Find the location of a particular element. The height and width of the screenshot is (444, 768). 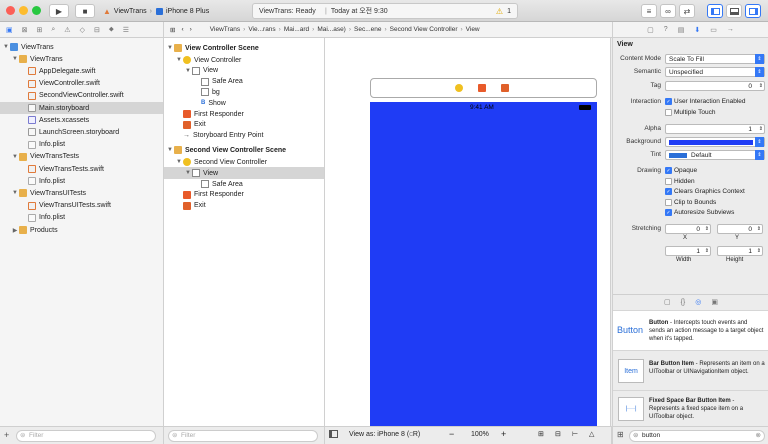

jump-item-3: Mai...ase) is located at coordinates (331, 29).